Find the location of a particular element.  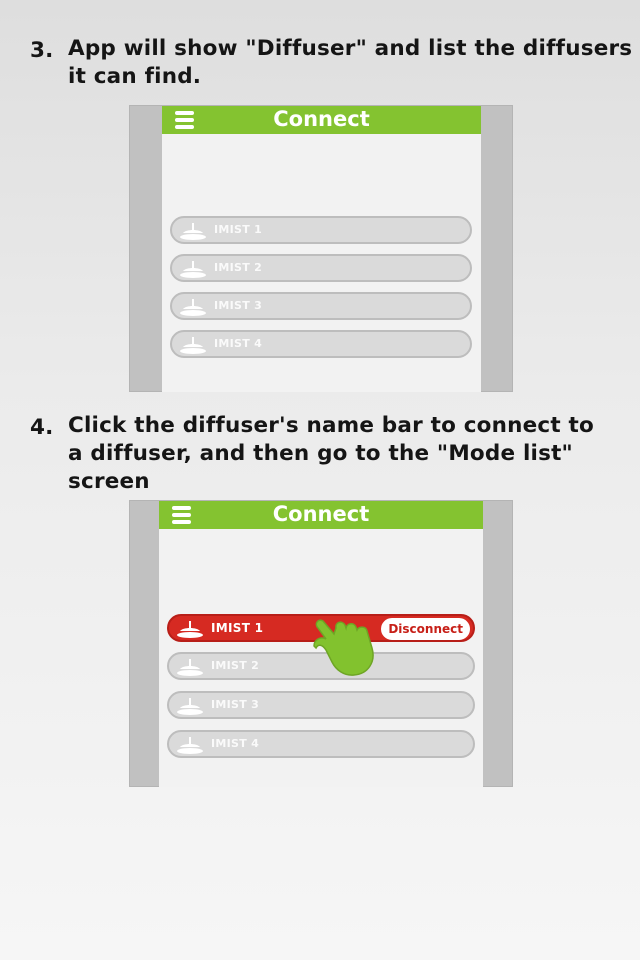

tapping-hand-icon is located at coordinates (343, 647).